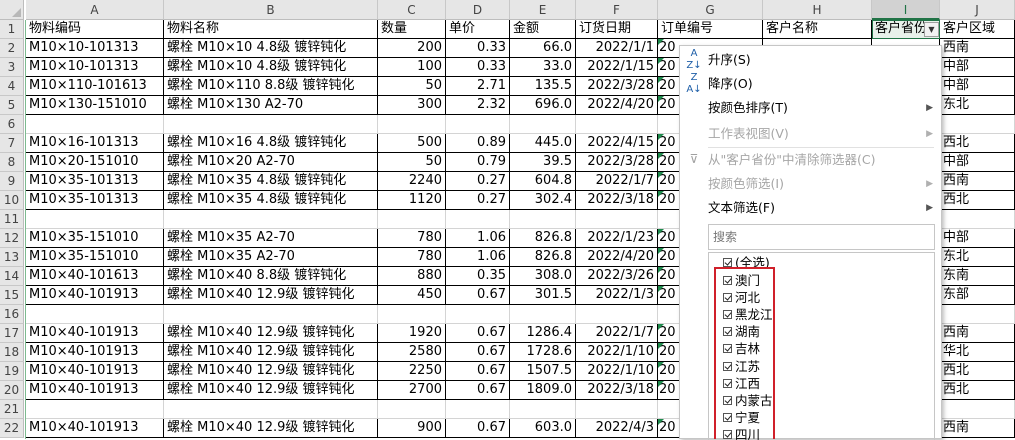  I want to click on table-cell: 0.27, so click(478, 200).